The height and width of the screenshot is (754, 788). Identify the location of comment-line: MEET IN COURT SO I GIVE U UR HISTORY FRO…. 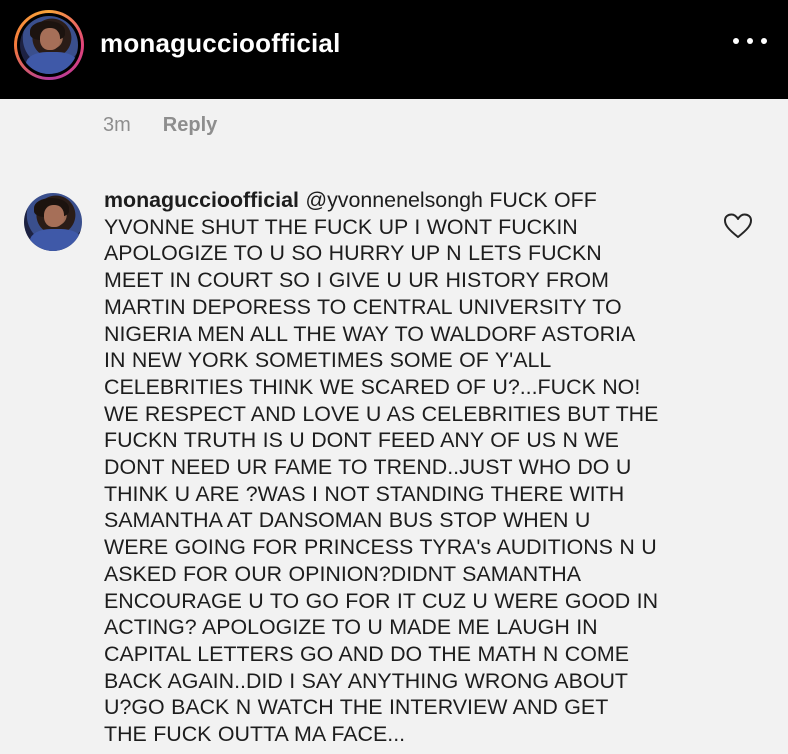
(356, 280).